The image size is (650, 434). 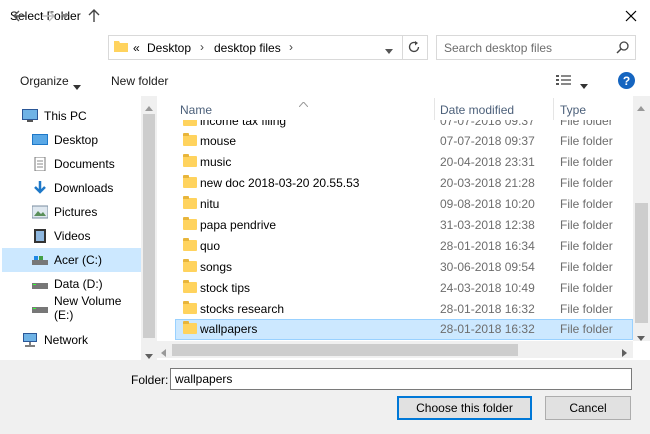 What do you see at coordinates (345, 350) in the screenshot?
I see `hscroll-thumb` at bounding box center [345, 350].